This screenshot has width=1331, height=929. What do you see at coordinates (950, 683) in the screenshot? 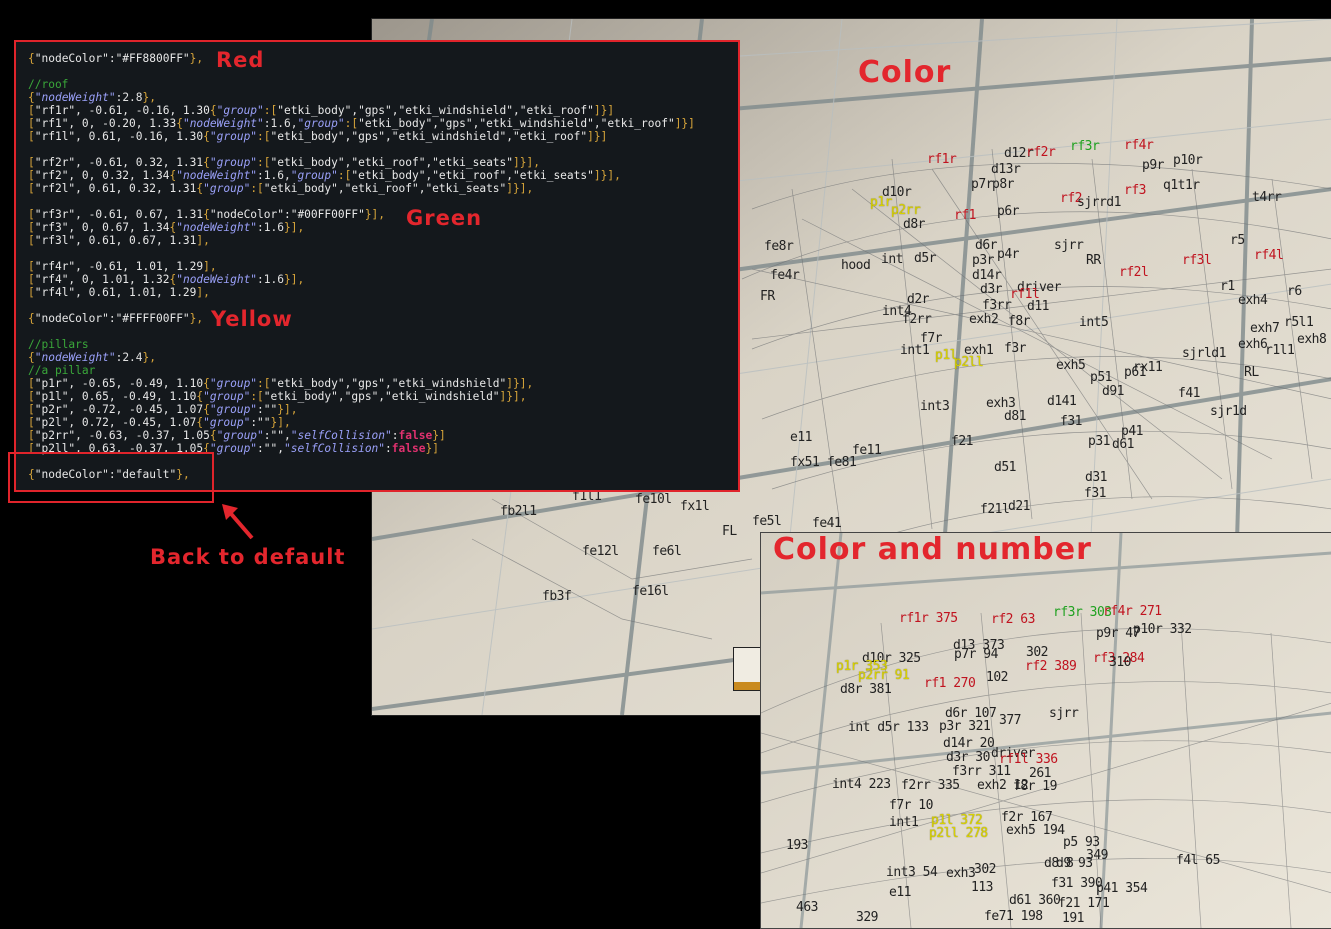
I see `node-label: rf1 270` at bounding box center [950, 683].